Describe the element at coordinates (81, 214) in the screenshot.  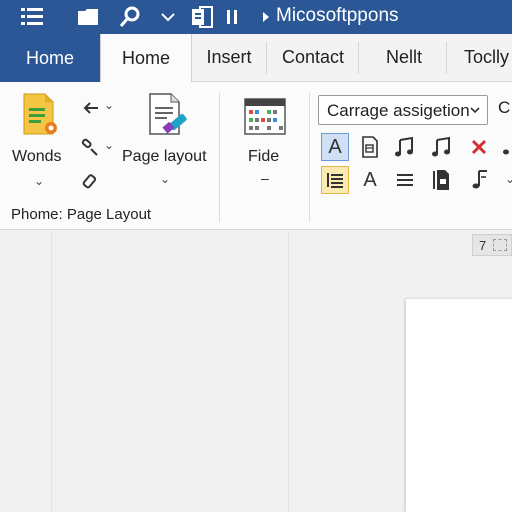
I see `group-label: Phome: Page Layout` at that location.